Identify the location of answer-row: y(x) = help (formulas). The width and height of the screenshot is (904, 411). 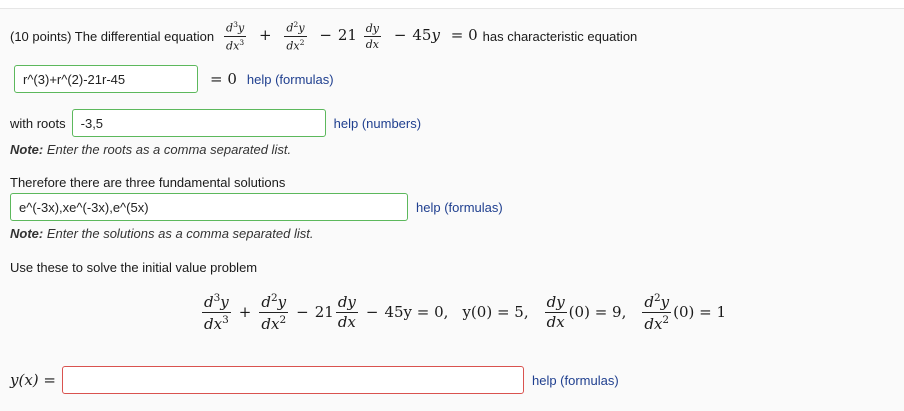
(314, 380).